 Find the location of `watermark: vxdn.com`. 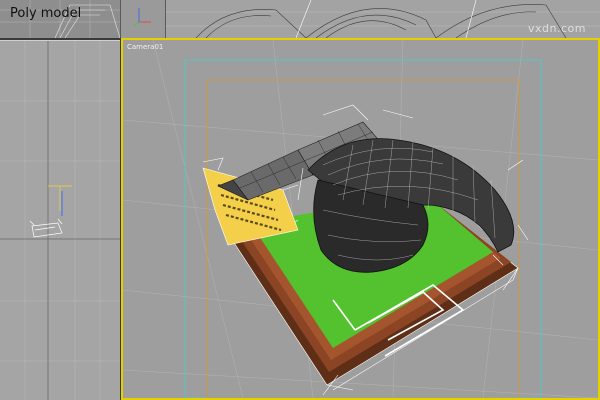

watermark: vxdn.com is located at coordinates (557, 28).